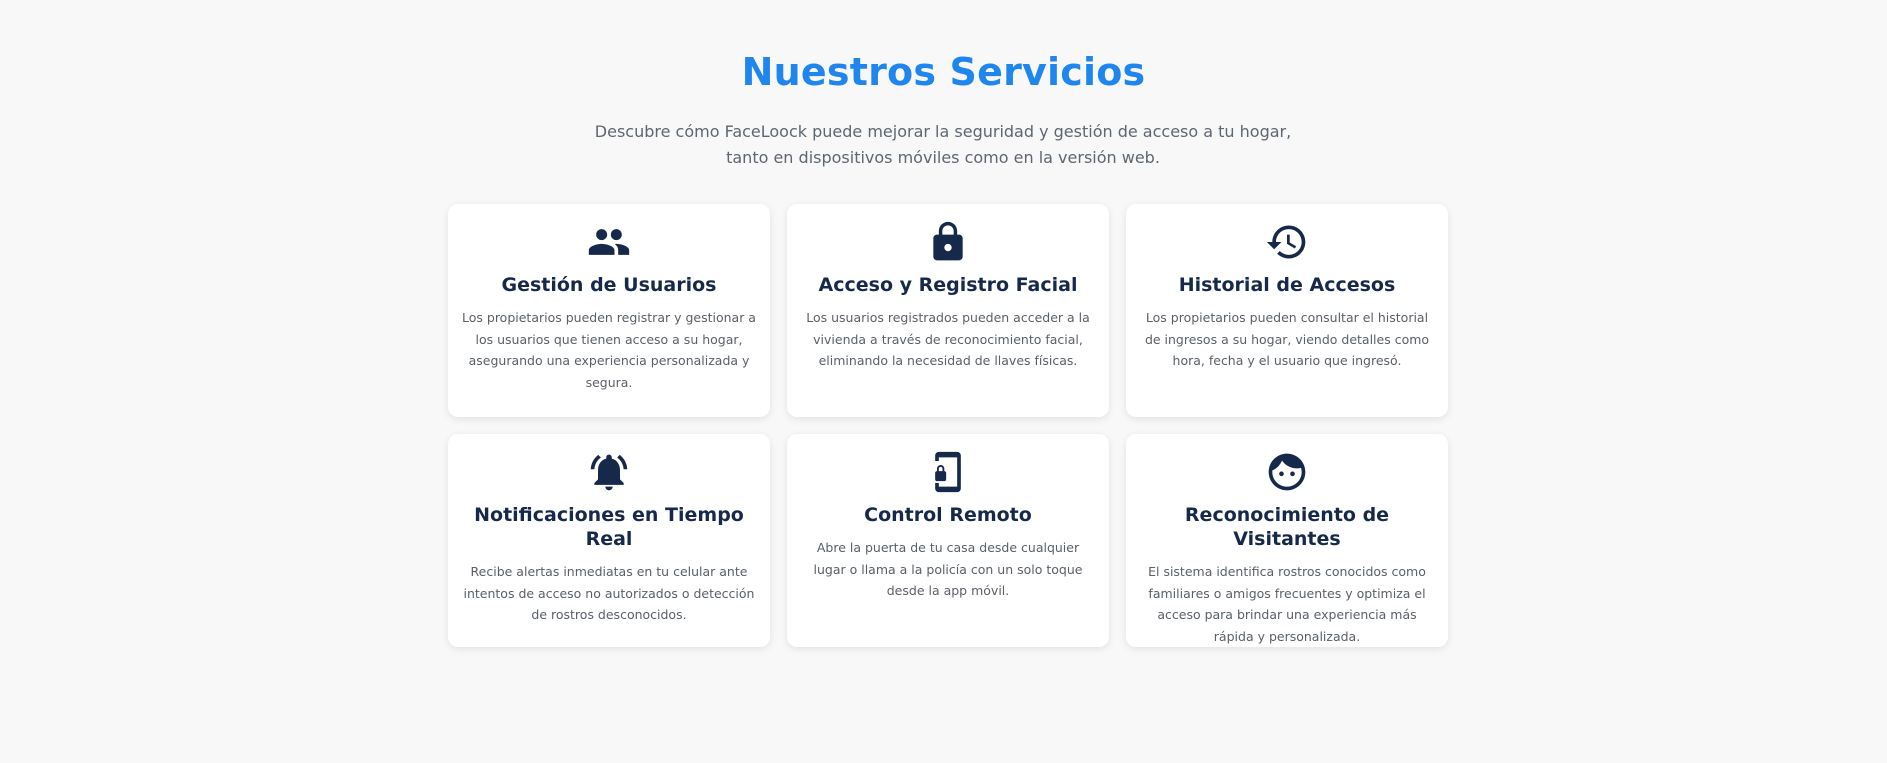 The width and height of the screenshot is (1887, 763). Describe the element at coordinates (609, 472) in the screenshot. I see `bell-ringing-icon` at that location.